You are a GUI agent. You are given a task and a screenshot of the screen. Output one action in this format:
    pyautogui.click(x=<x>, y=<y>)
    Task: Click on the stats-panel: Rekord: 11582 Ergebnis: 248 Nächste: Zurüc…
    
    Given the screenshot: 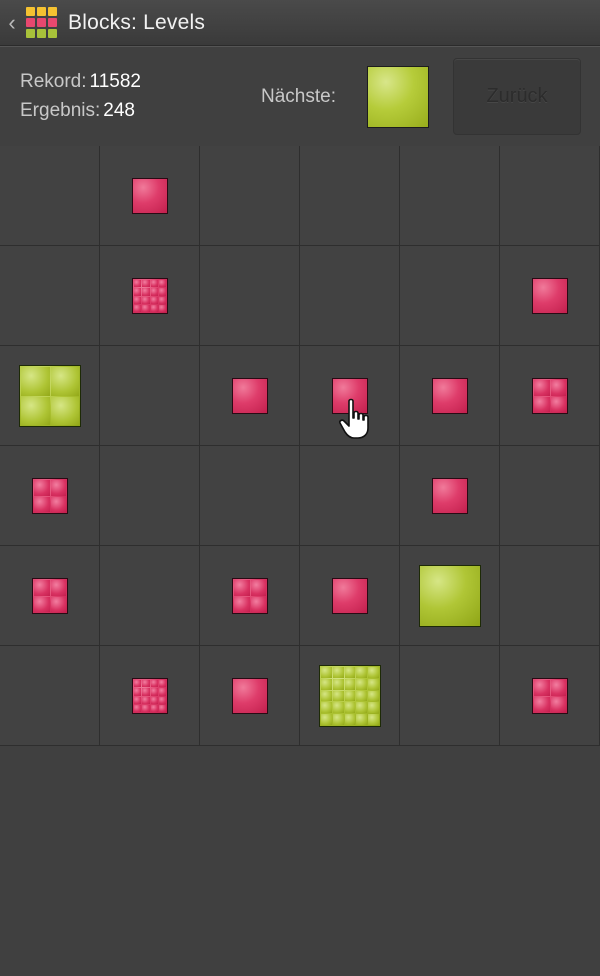 What is the action you would take?
    pyautogui.click(x=300, y=96)
    